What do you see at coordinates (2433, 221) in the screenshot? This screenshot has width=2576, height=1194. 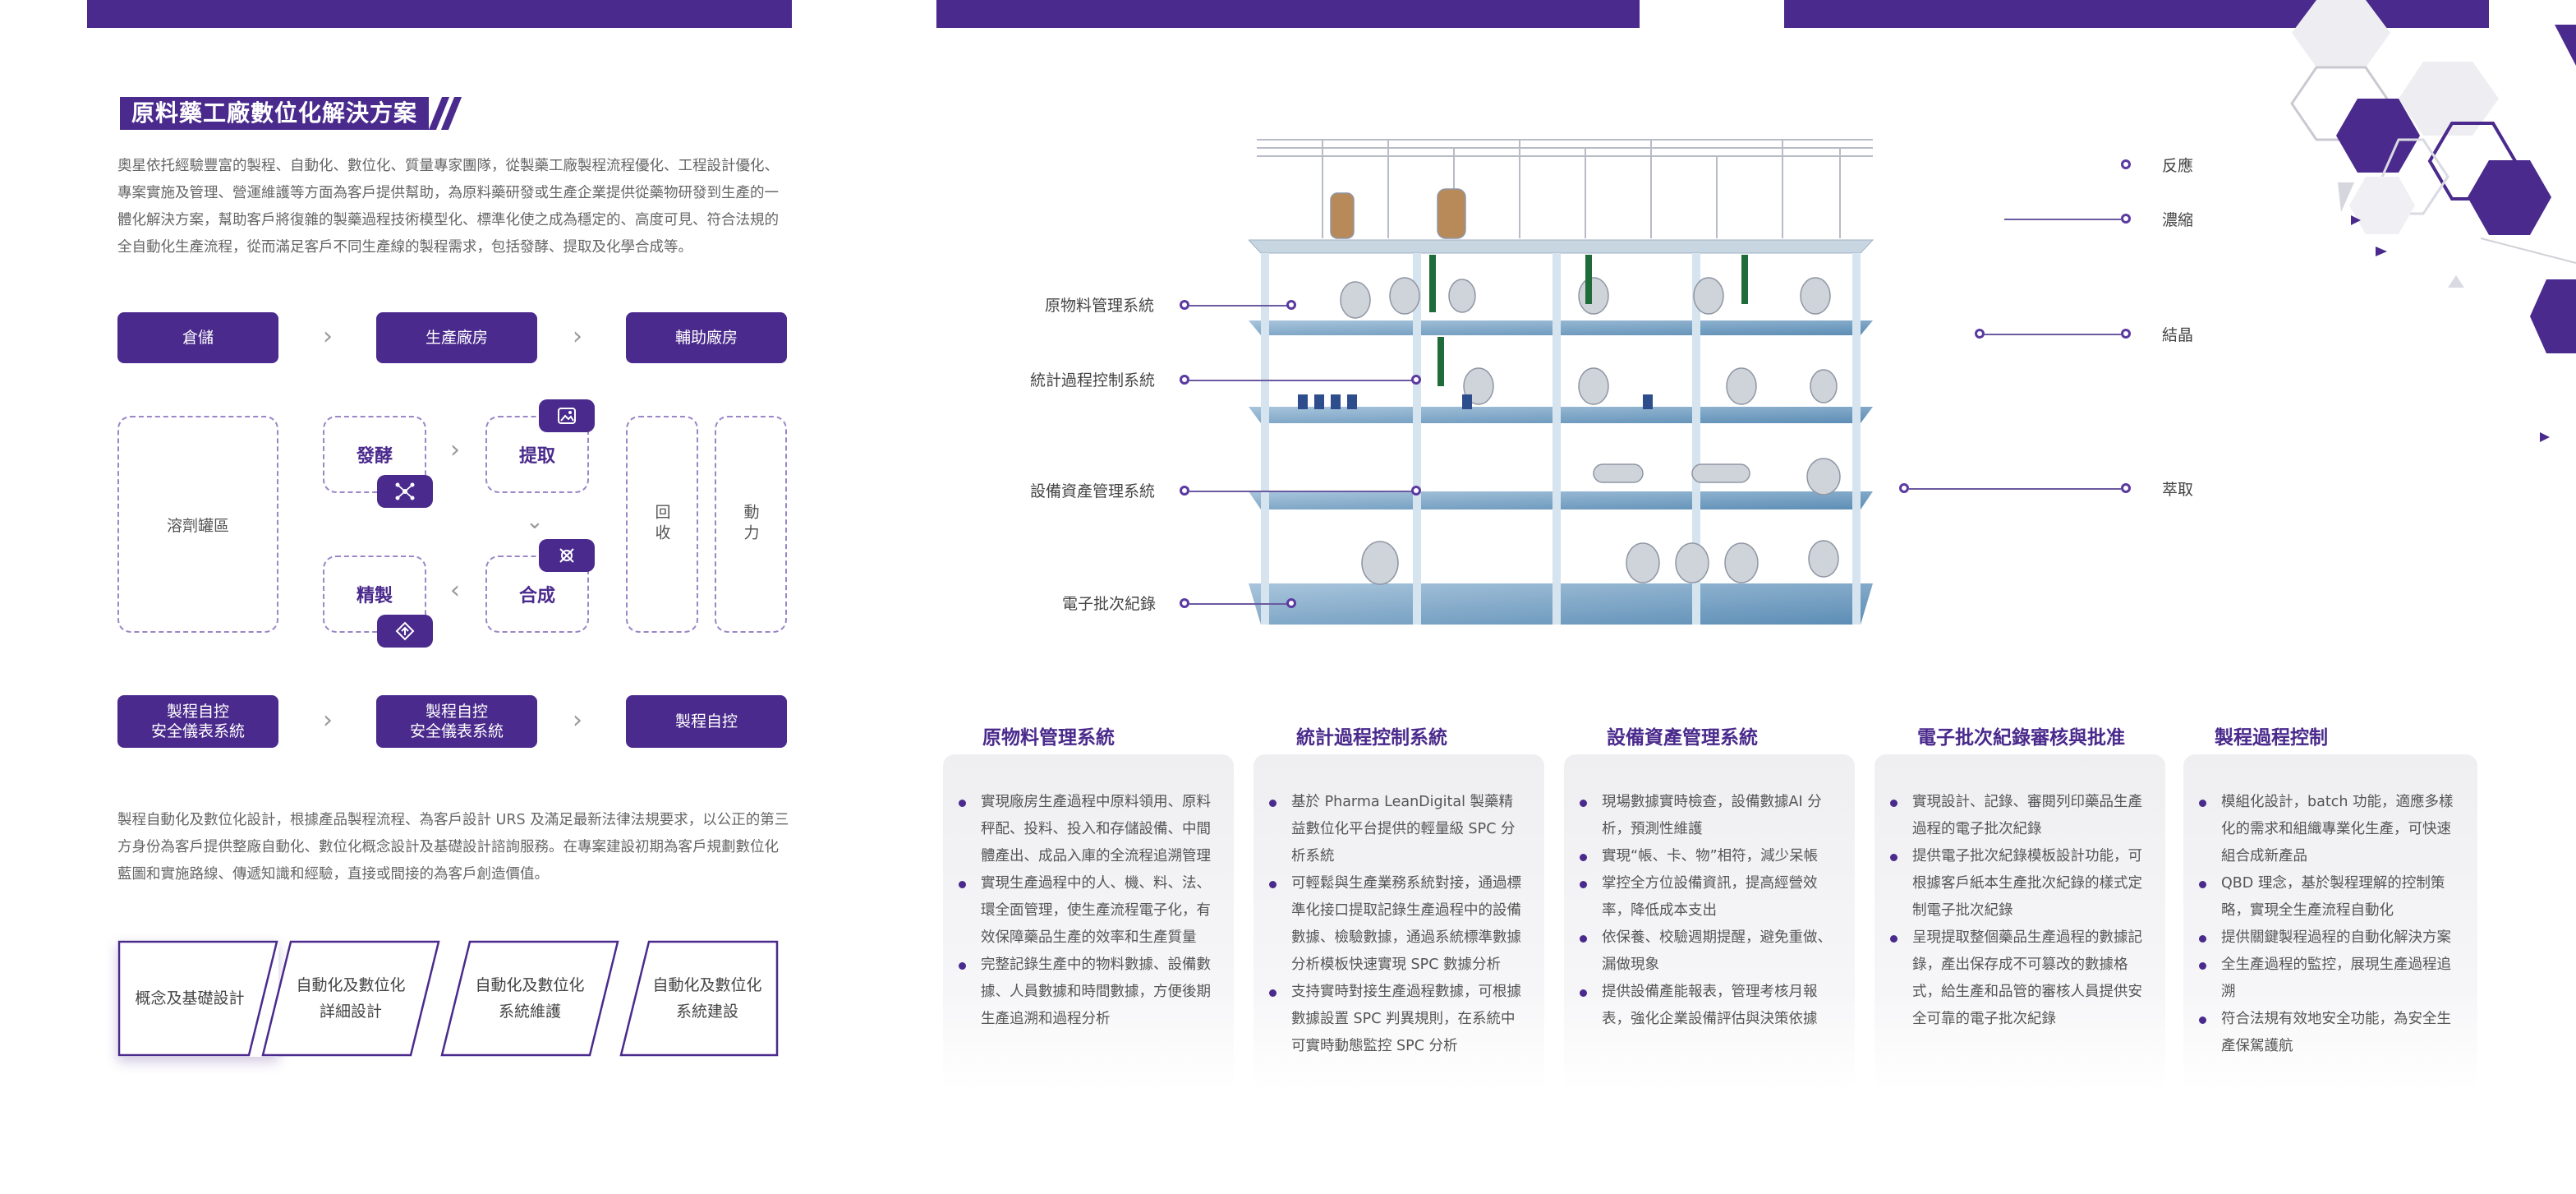 I see `hexagon-decoration` at bounding box center [2433, 221].